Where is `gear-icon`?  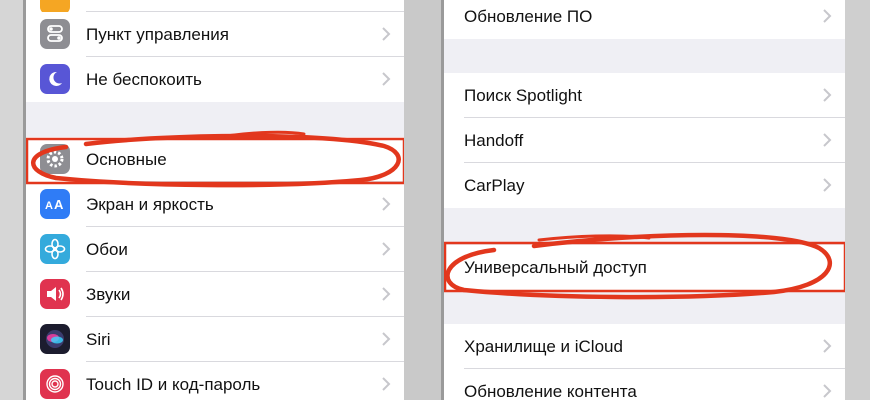
gear-icon is located at coordinates (55, 159).